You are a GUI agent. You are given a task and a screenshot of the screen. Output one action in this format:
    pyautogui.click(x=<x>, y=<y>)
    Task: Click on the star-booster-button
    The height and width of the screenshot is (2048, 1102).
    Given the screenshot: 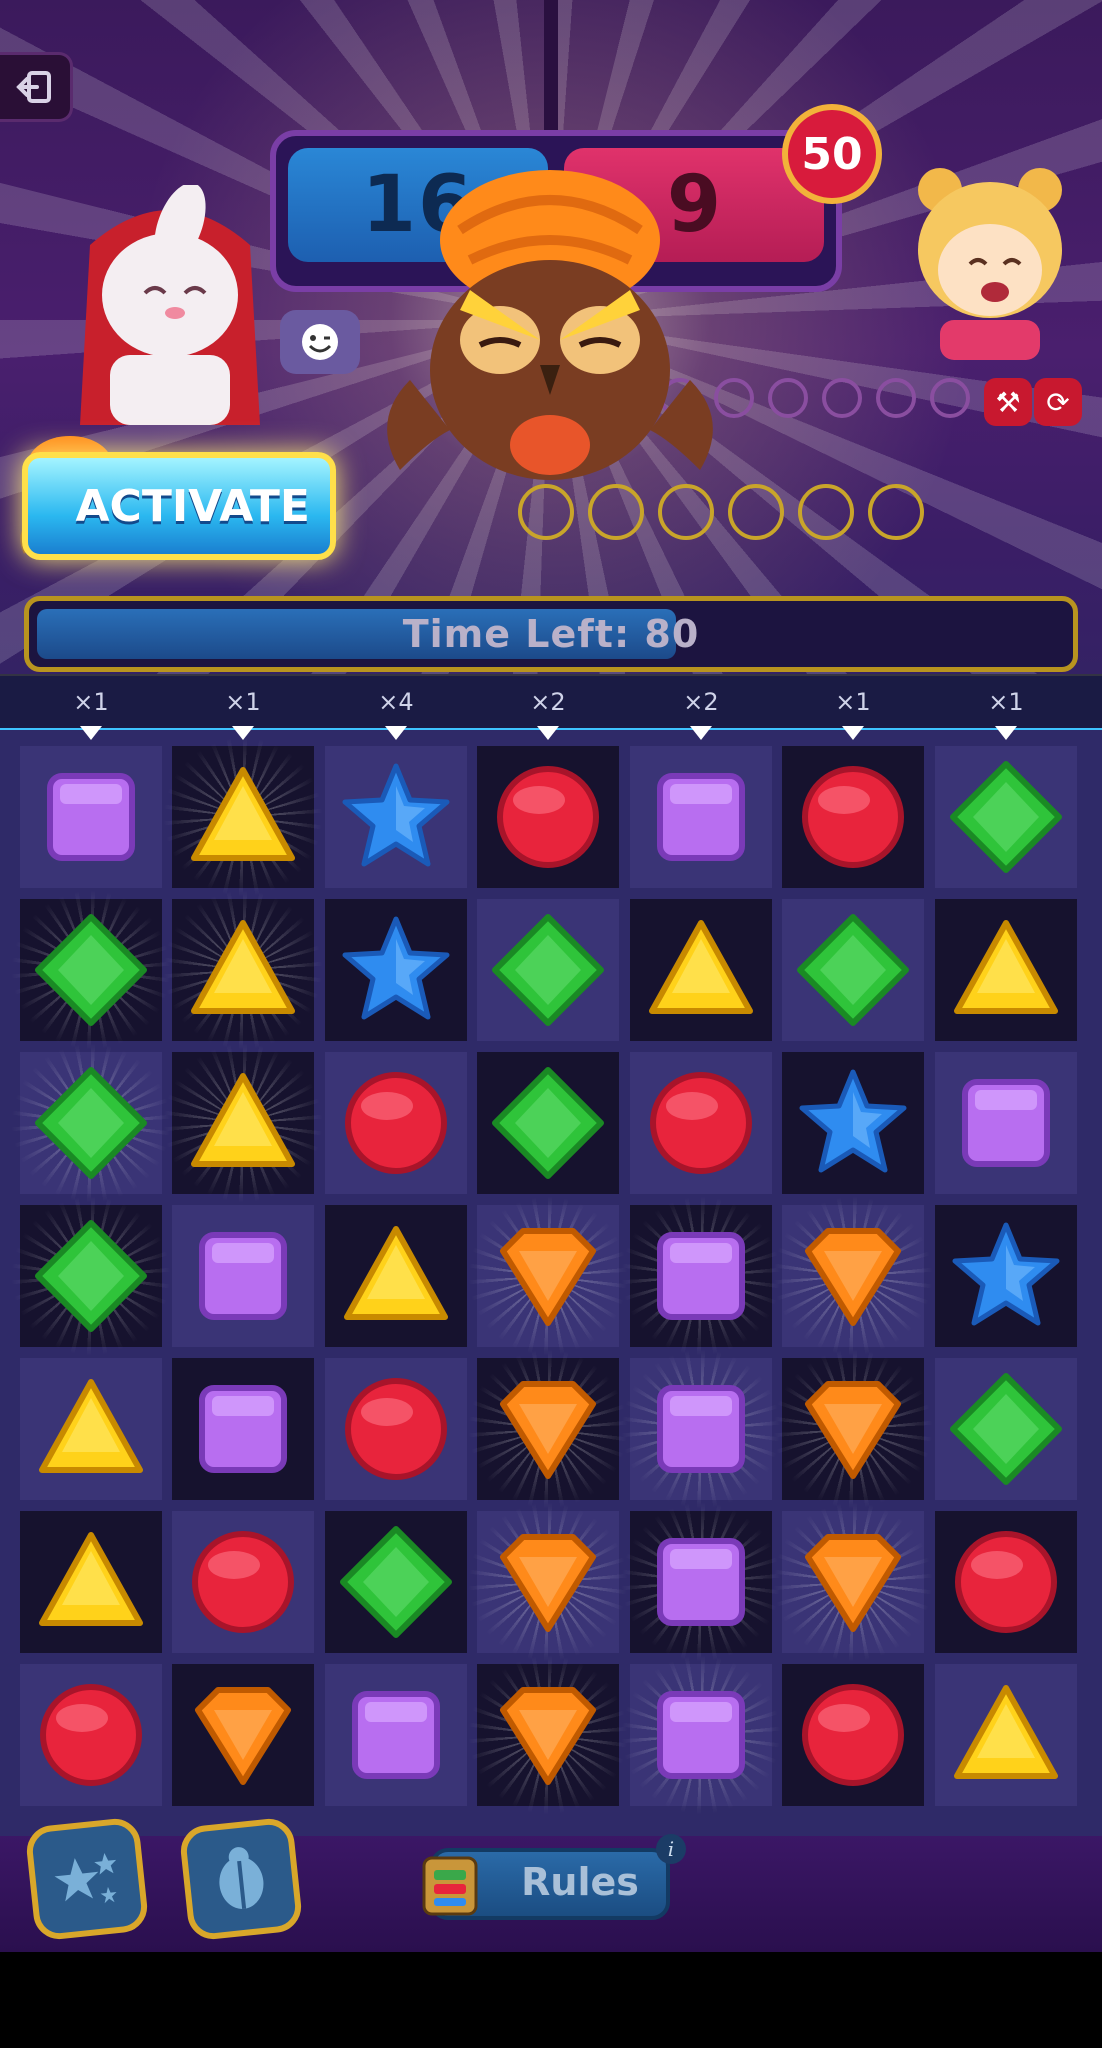 What is the action you would take?
    pyautogui.click(x=87, y=1879)
    